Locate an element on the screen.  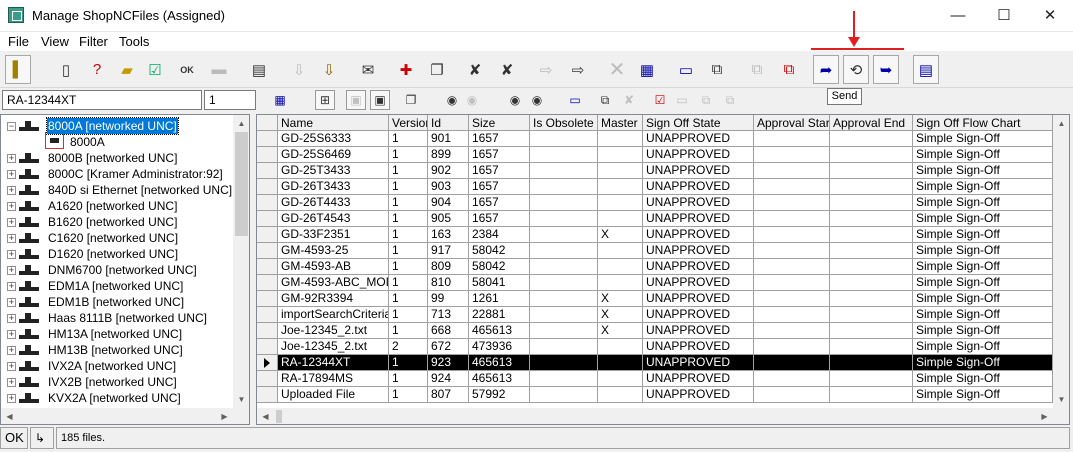
column-header: Master is located at coordinates (620, 123).